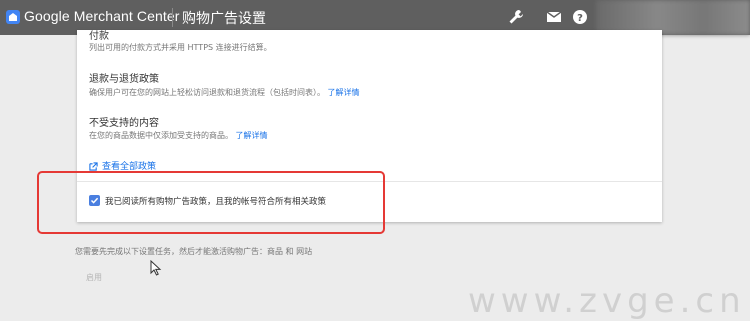 Image resolution: width=750 pixels, height=321 pixels. I want to click on refund-learn-more-link: 了解详情, so click(344, 92).